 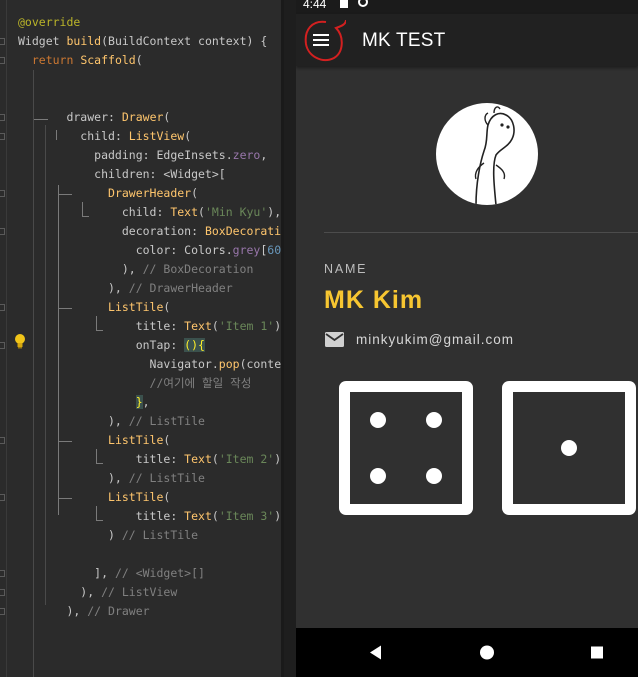 What do you see at coordinates (376, 652) in the screenshot?
I see `back-icon` at bounding box center [376, 652].